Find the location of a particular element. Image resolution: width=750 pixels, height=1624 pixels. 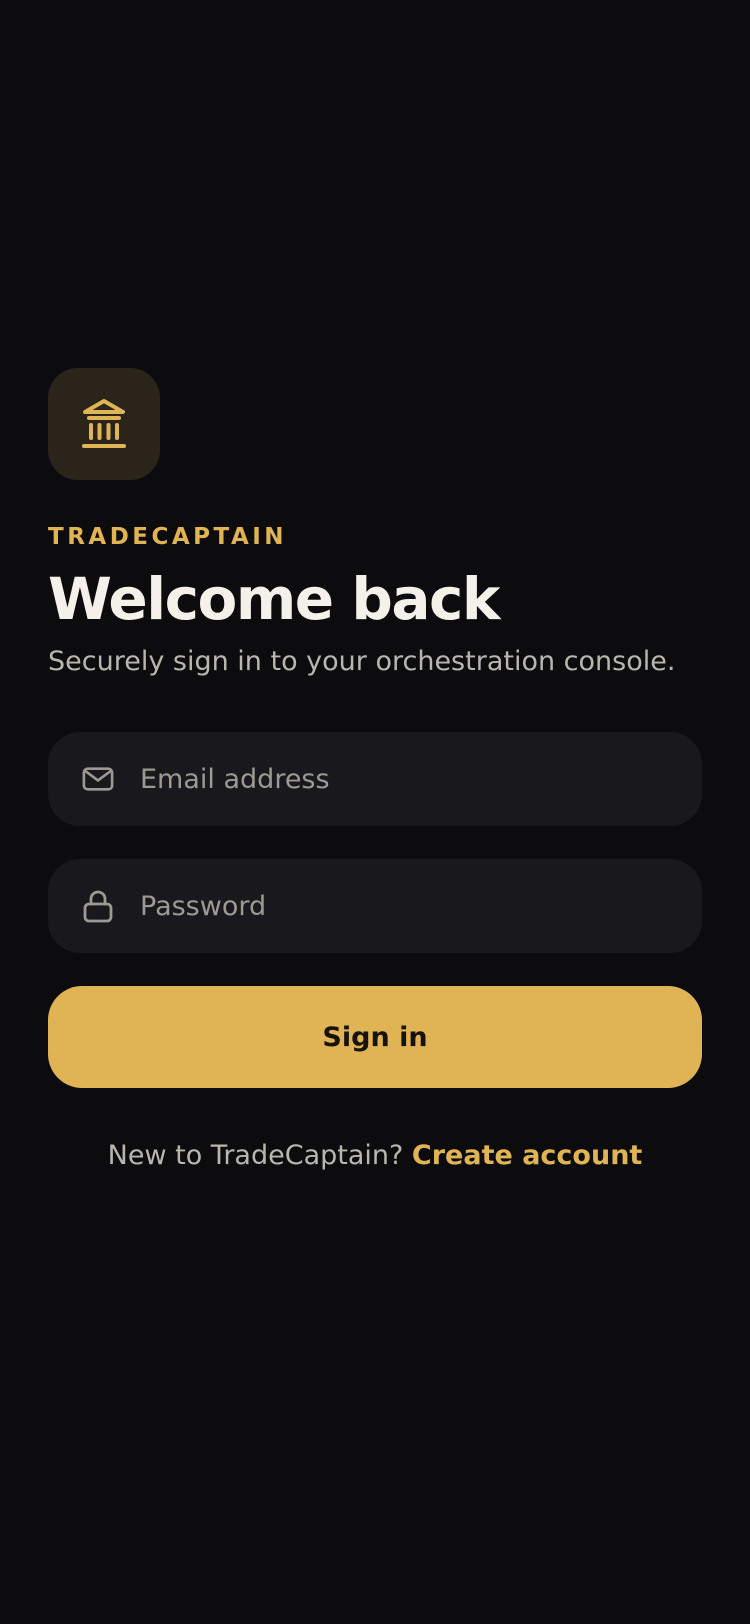

bank-building-icon is located at coordinates (104, 424).